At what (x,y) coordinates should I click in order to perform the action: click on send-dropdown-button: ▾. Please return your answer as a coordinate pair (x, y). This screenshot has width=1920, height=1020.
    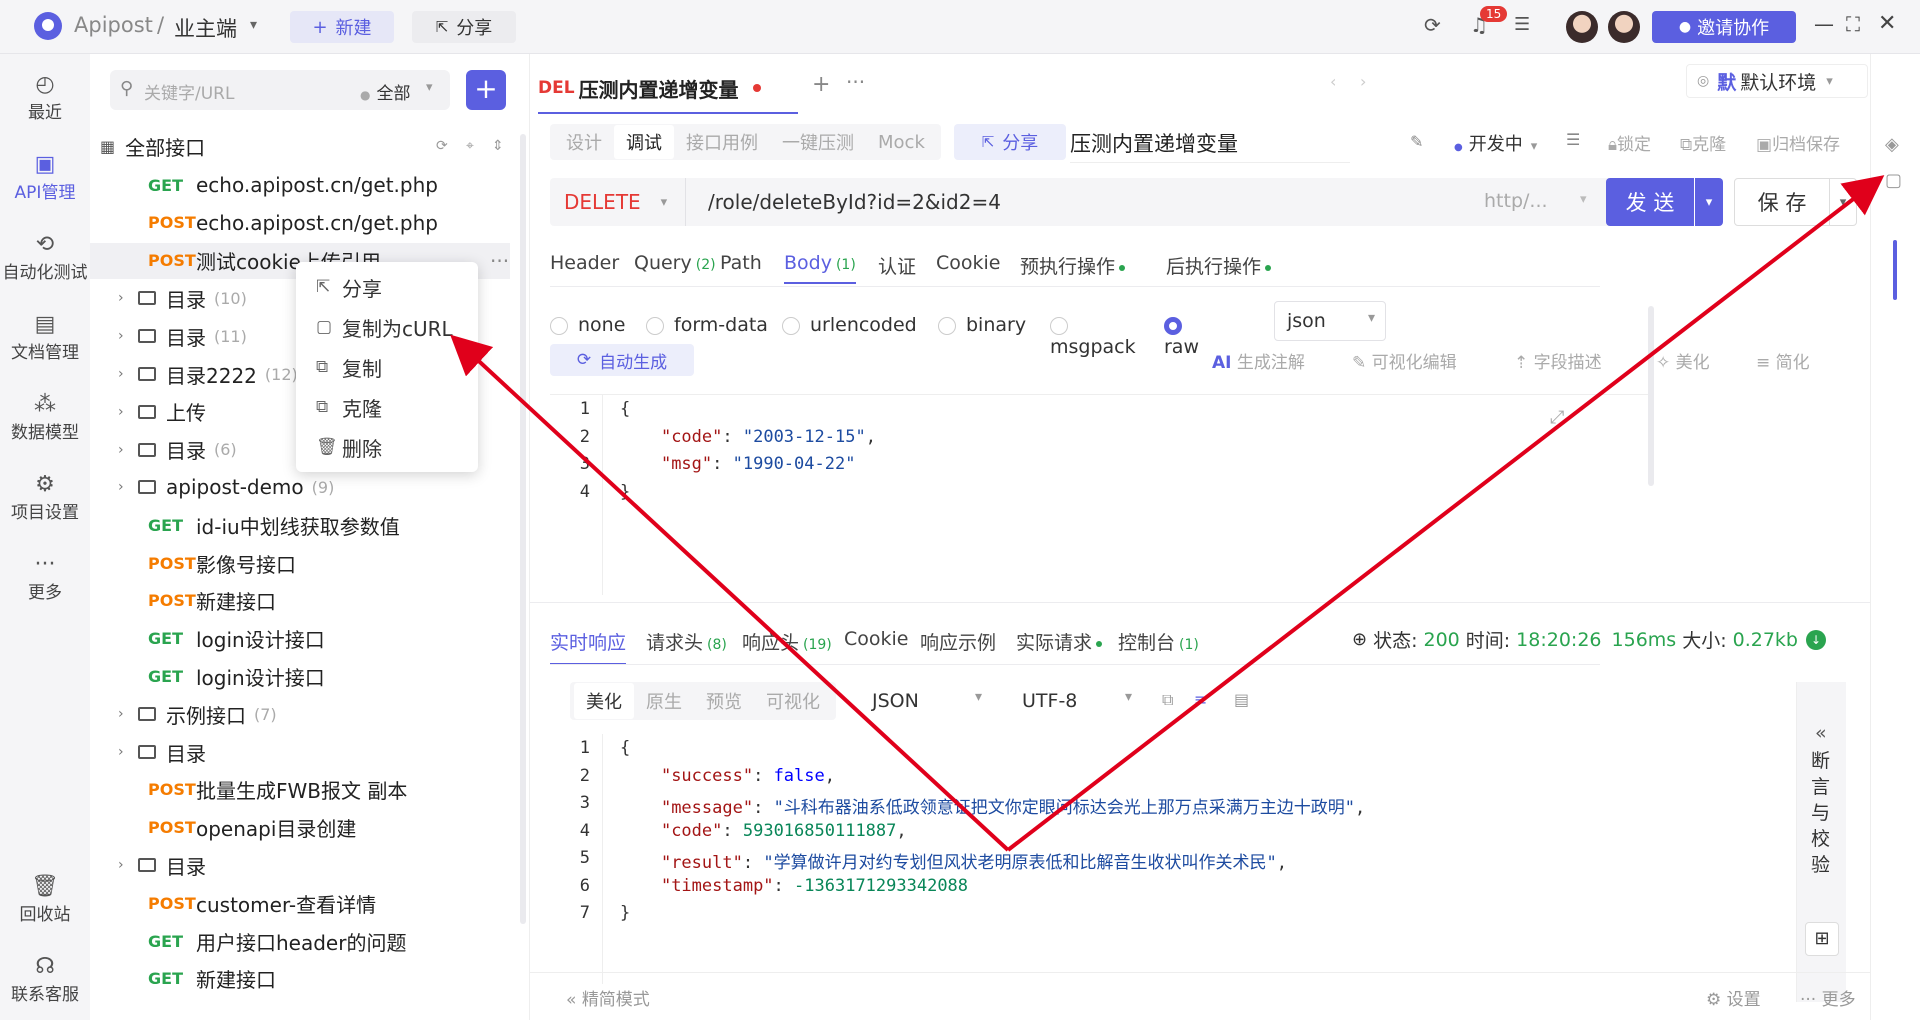
    Looking at the image, I should click on (1709, 202).